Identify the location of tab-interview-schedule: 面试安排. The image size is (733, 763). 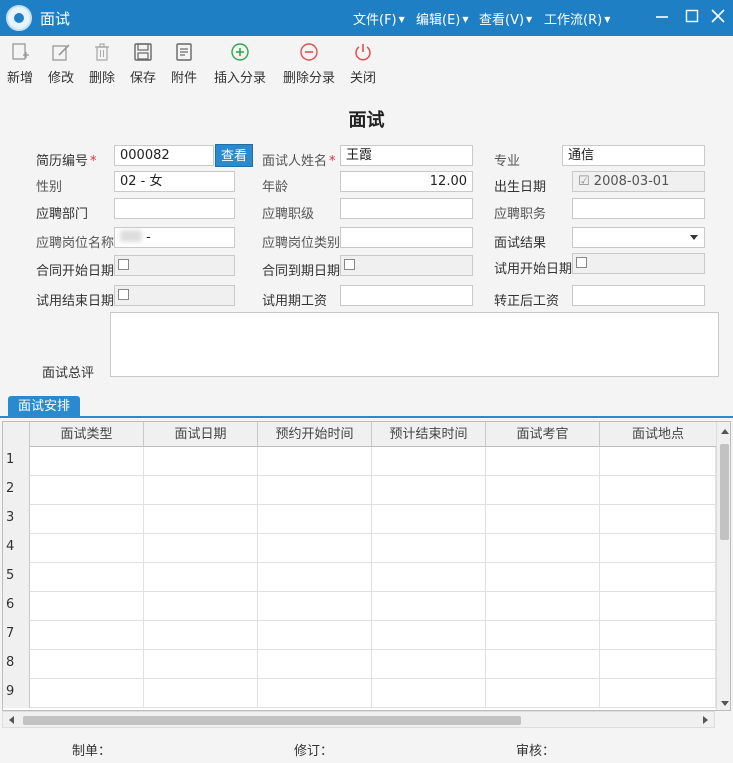
(44, 406).